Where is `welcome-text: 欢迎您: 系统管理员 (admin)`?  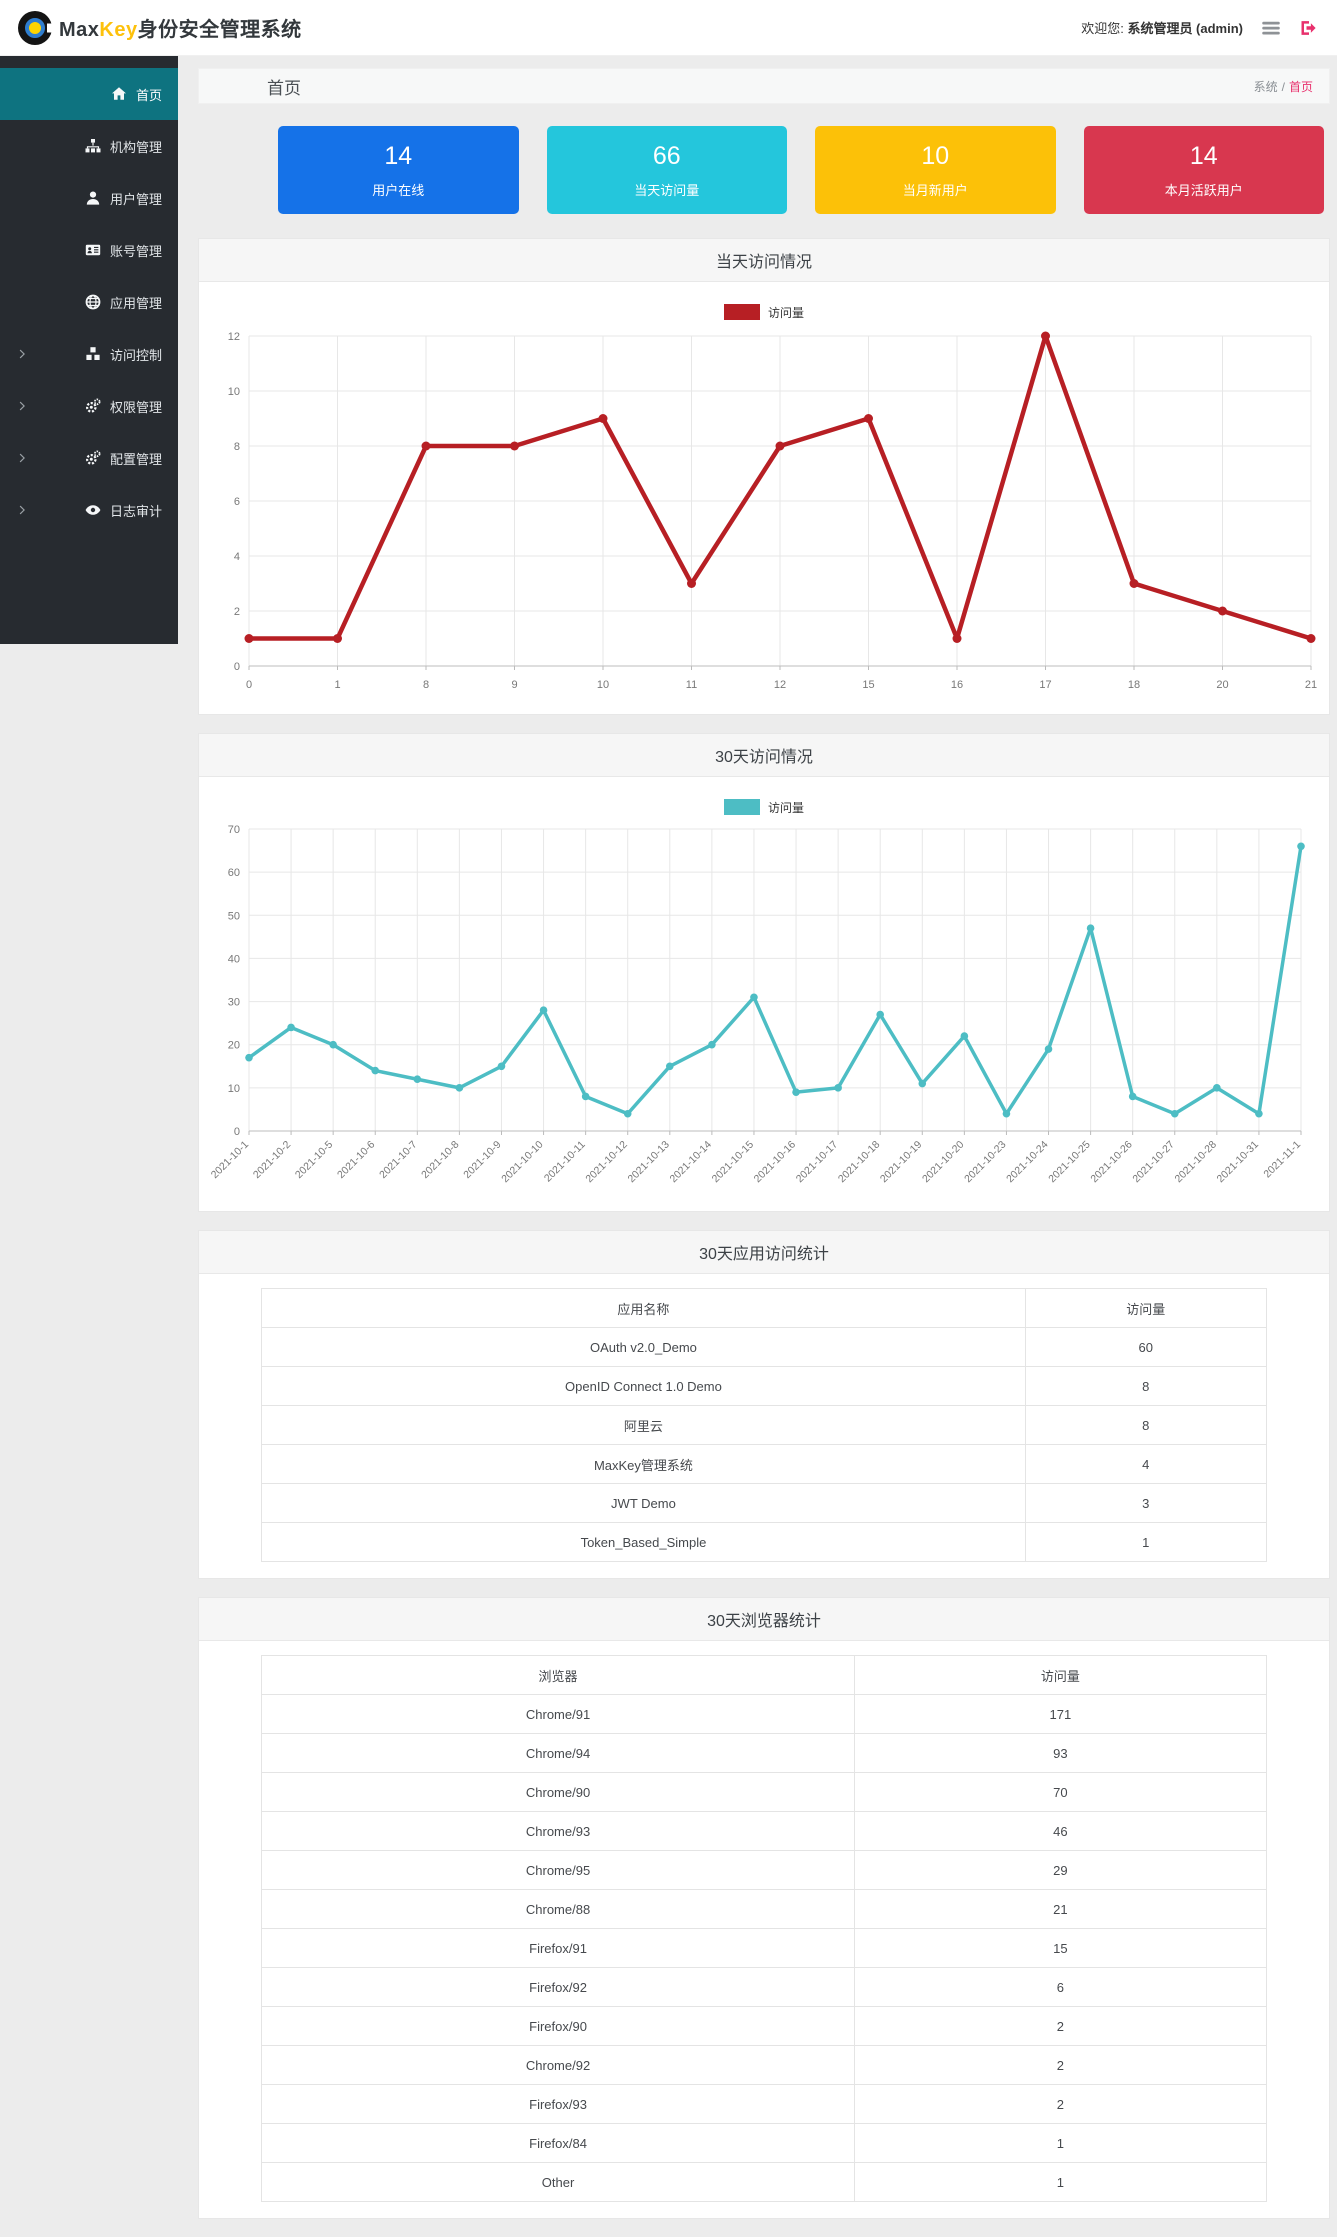 welcome-text: 欢迎您: 系统管理员 (admin) is located at coordinates (1162, 27).